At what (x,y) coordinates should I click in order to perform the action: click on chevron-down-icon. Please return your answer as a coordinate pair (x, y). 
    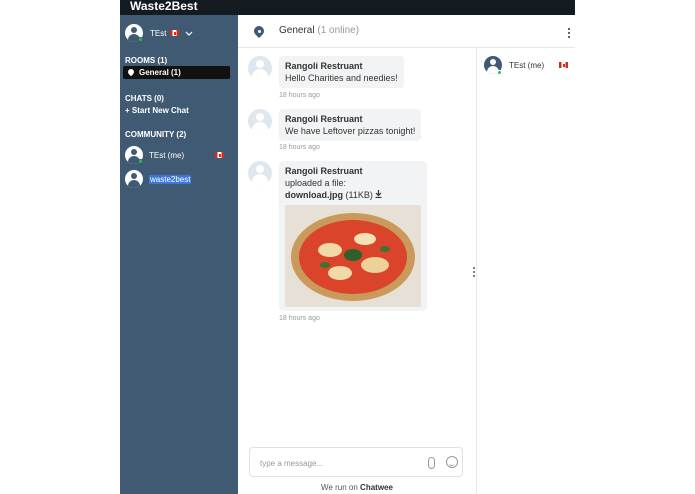
    Looking at the image, I should click on (189, 33).